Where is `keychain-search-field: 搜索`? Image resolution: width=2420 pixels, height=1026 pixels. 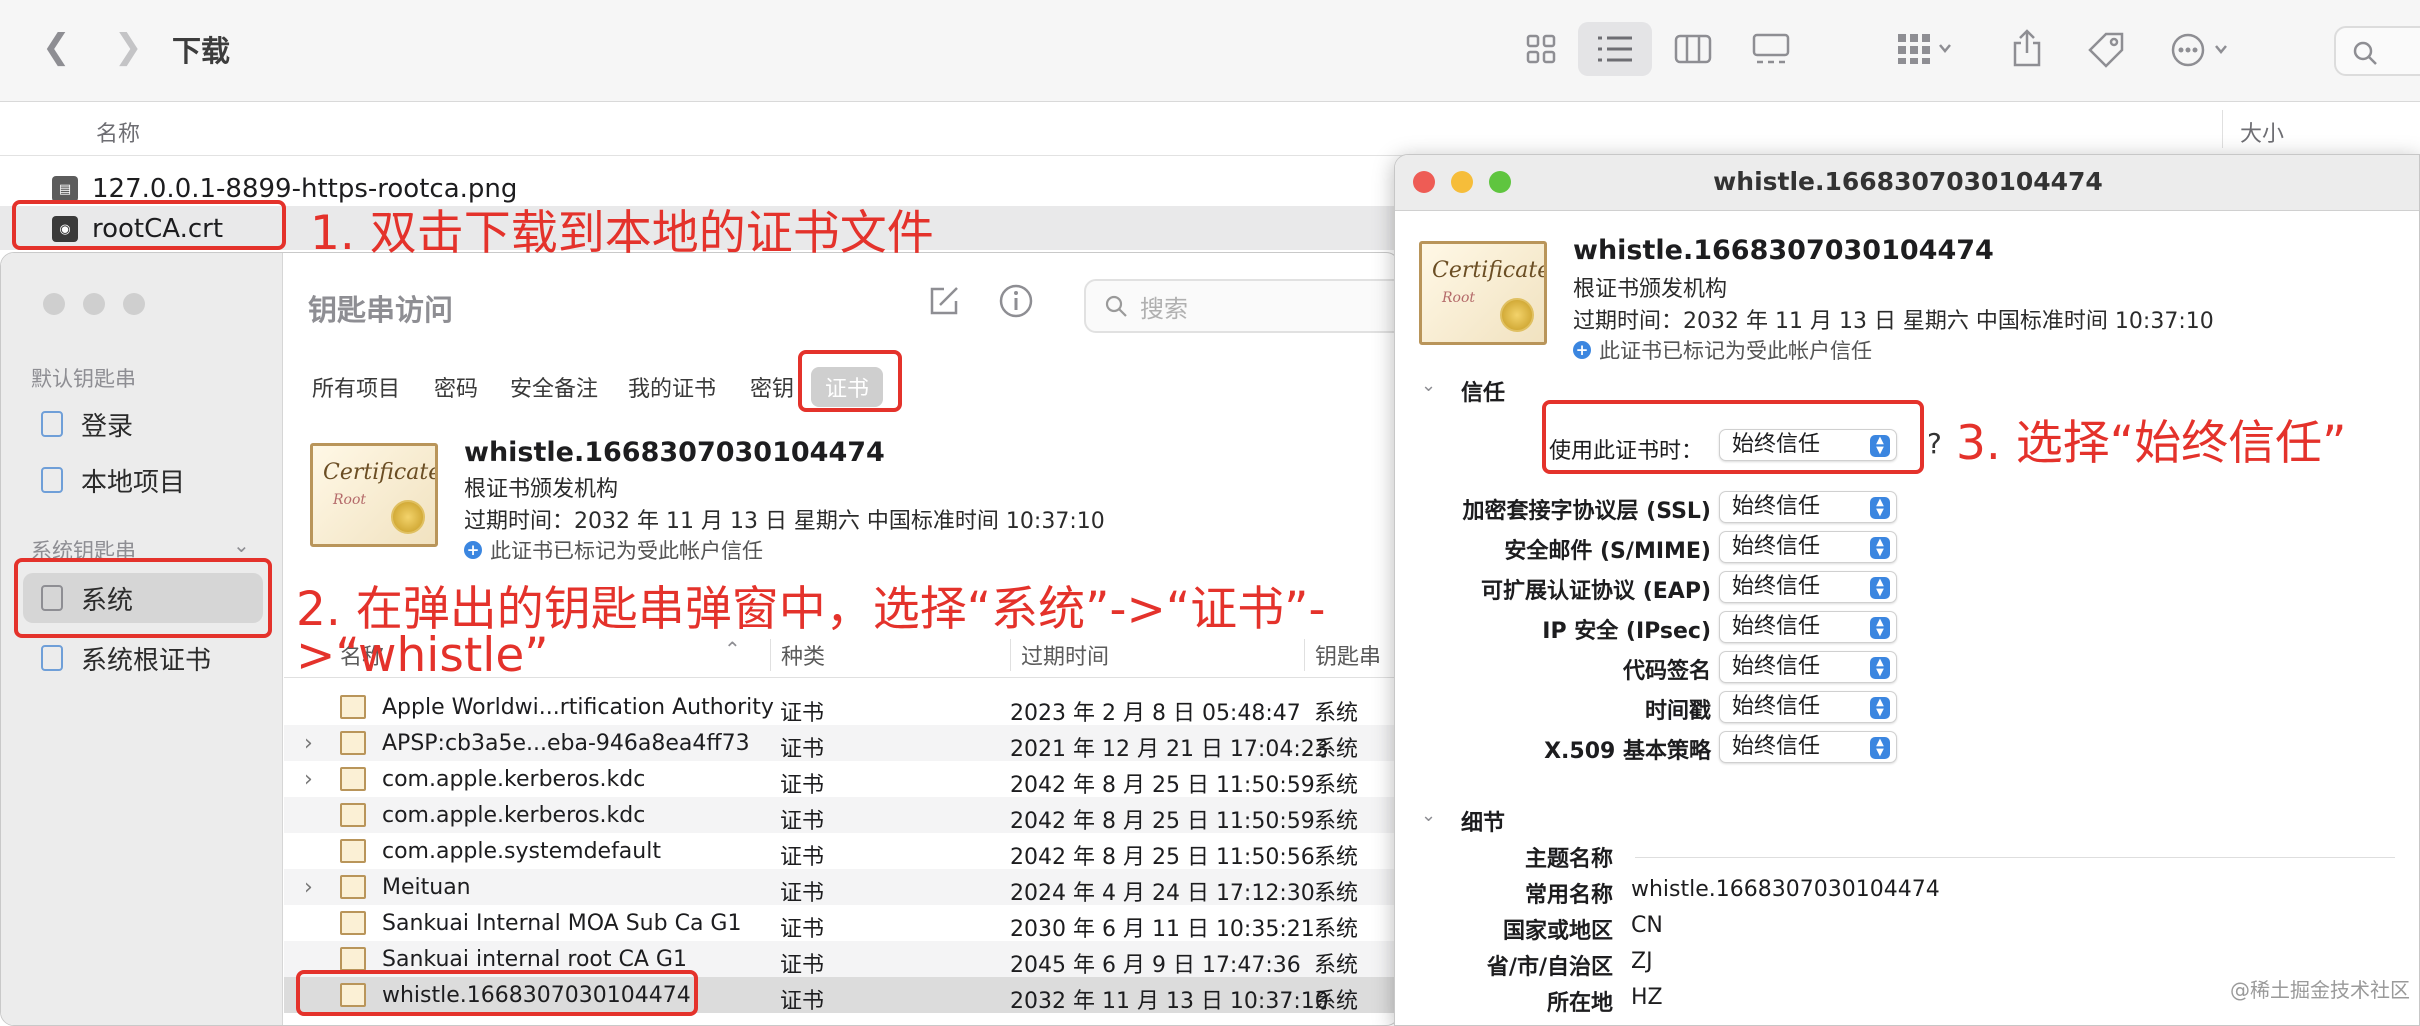 keychain-search-field: 搜索 is located at coordinates (1241, 306).